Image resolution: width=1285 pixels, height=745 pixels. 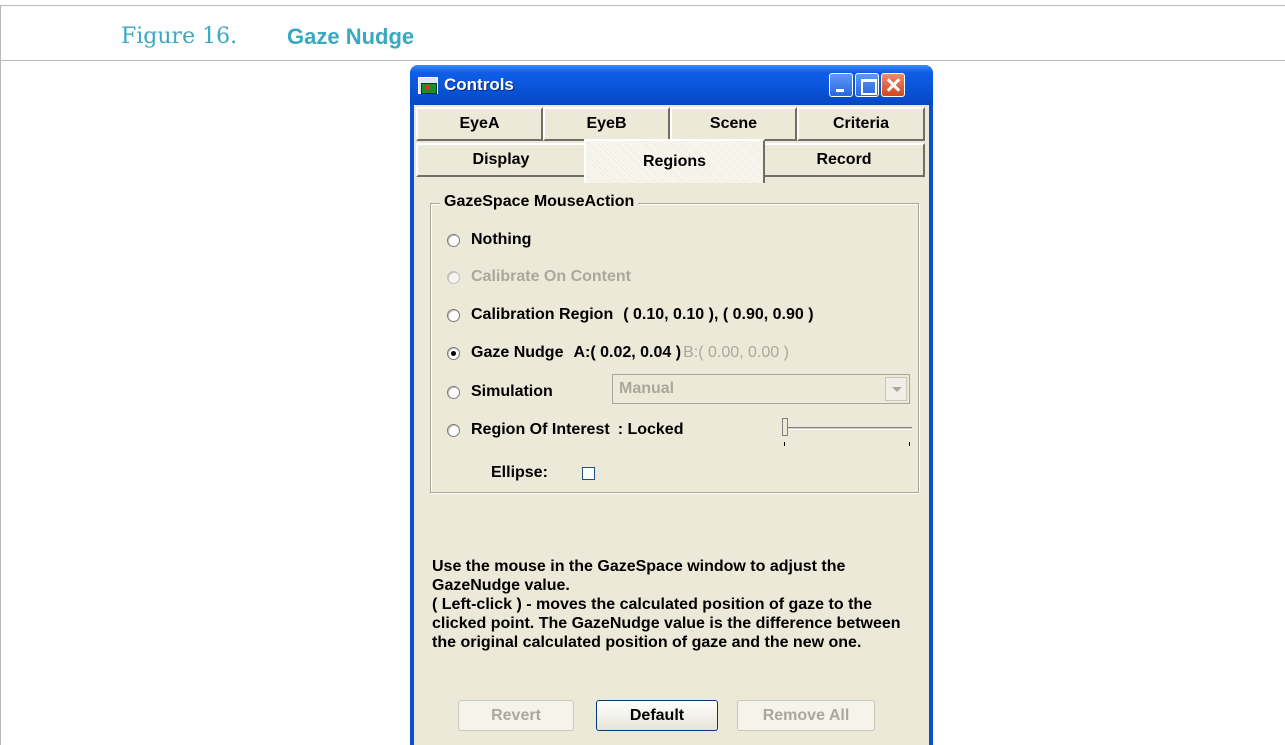 What do you see at coordinates (849, 428) in the screenshot?
I see `roi-slider-track` at bounding box center [849, 428].